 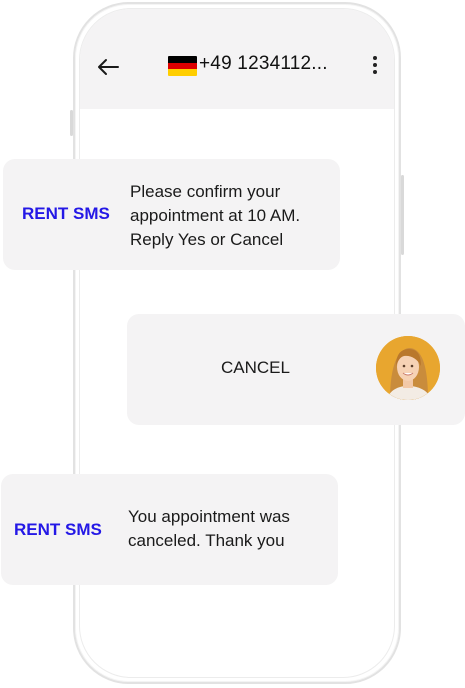 What do you see at coordinates (209, 528) in the screenshot?
I see `message-text: You appointment was canceled. Thank you` at bounding box center [209, 528].